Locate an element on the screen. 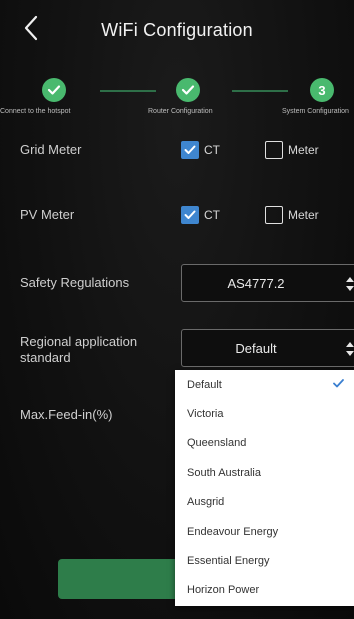 The height and width of the screenshot is (619, 354). step-3-current: 3 is located at coordinates (322, 90).